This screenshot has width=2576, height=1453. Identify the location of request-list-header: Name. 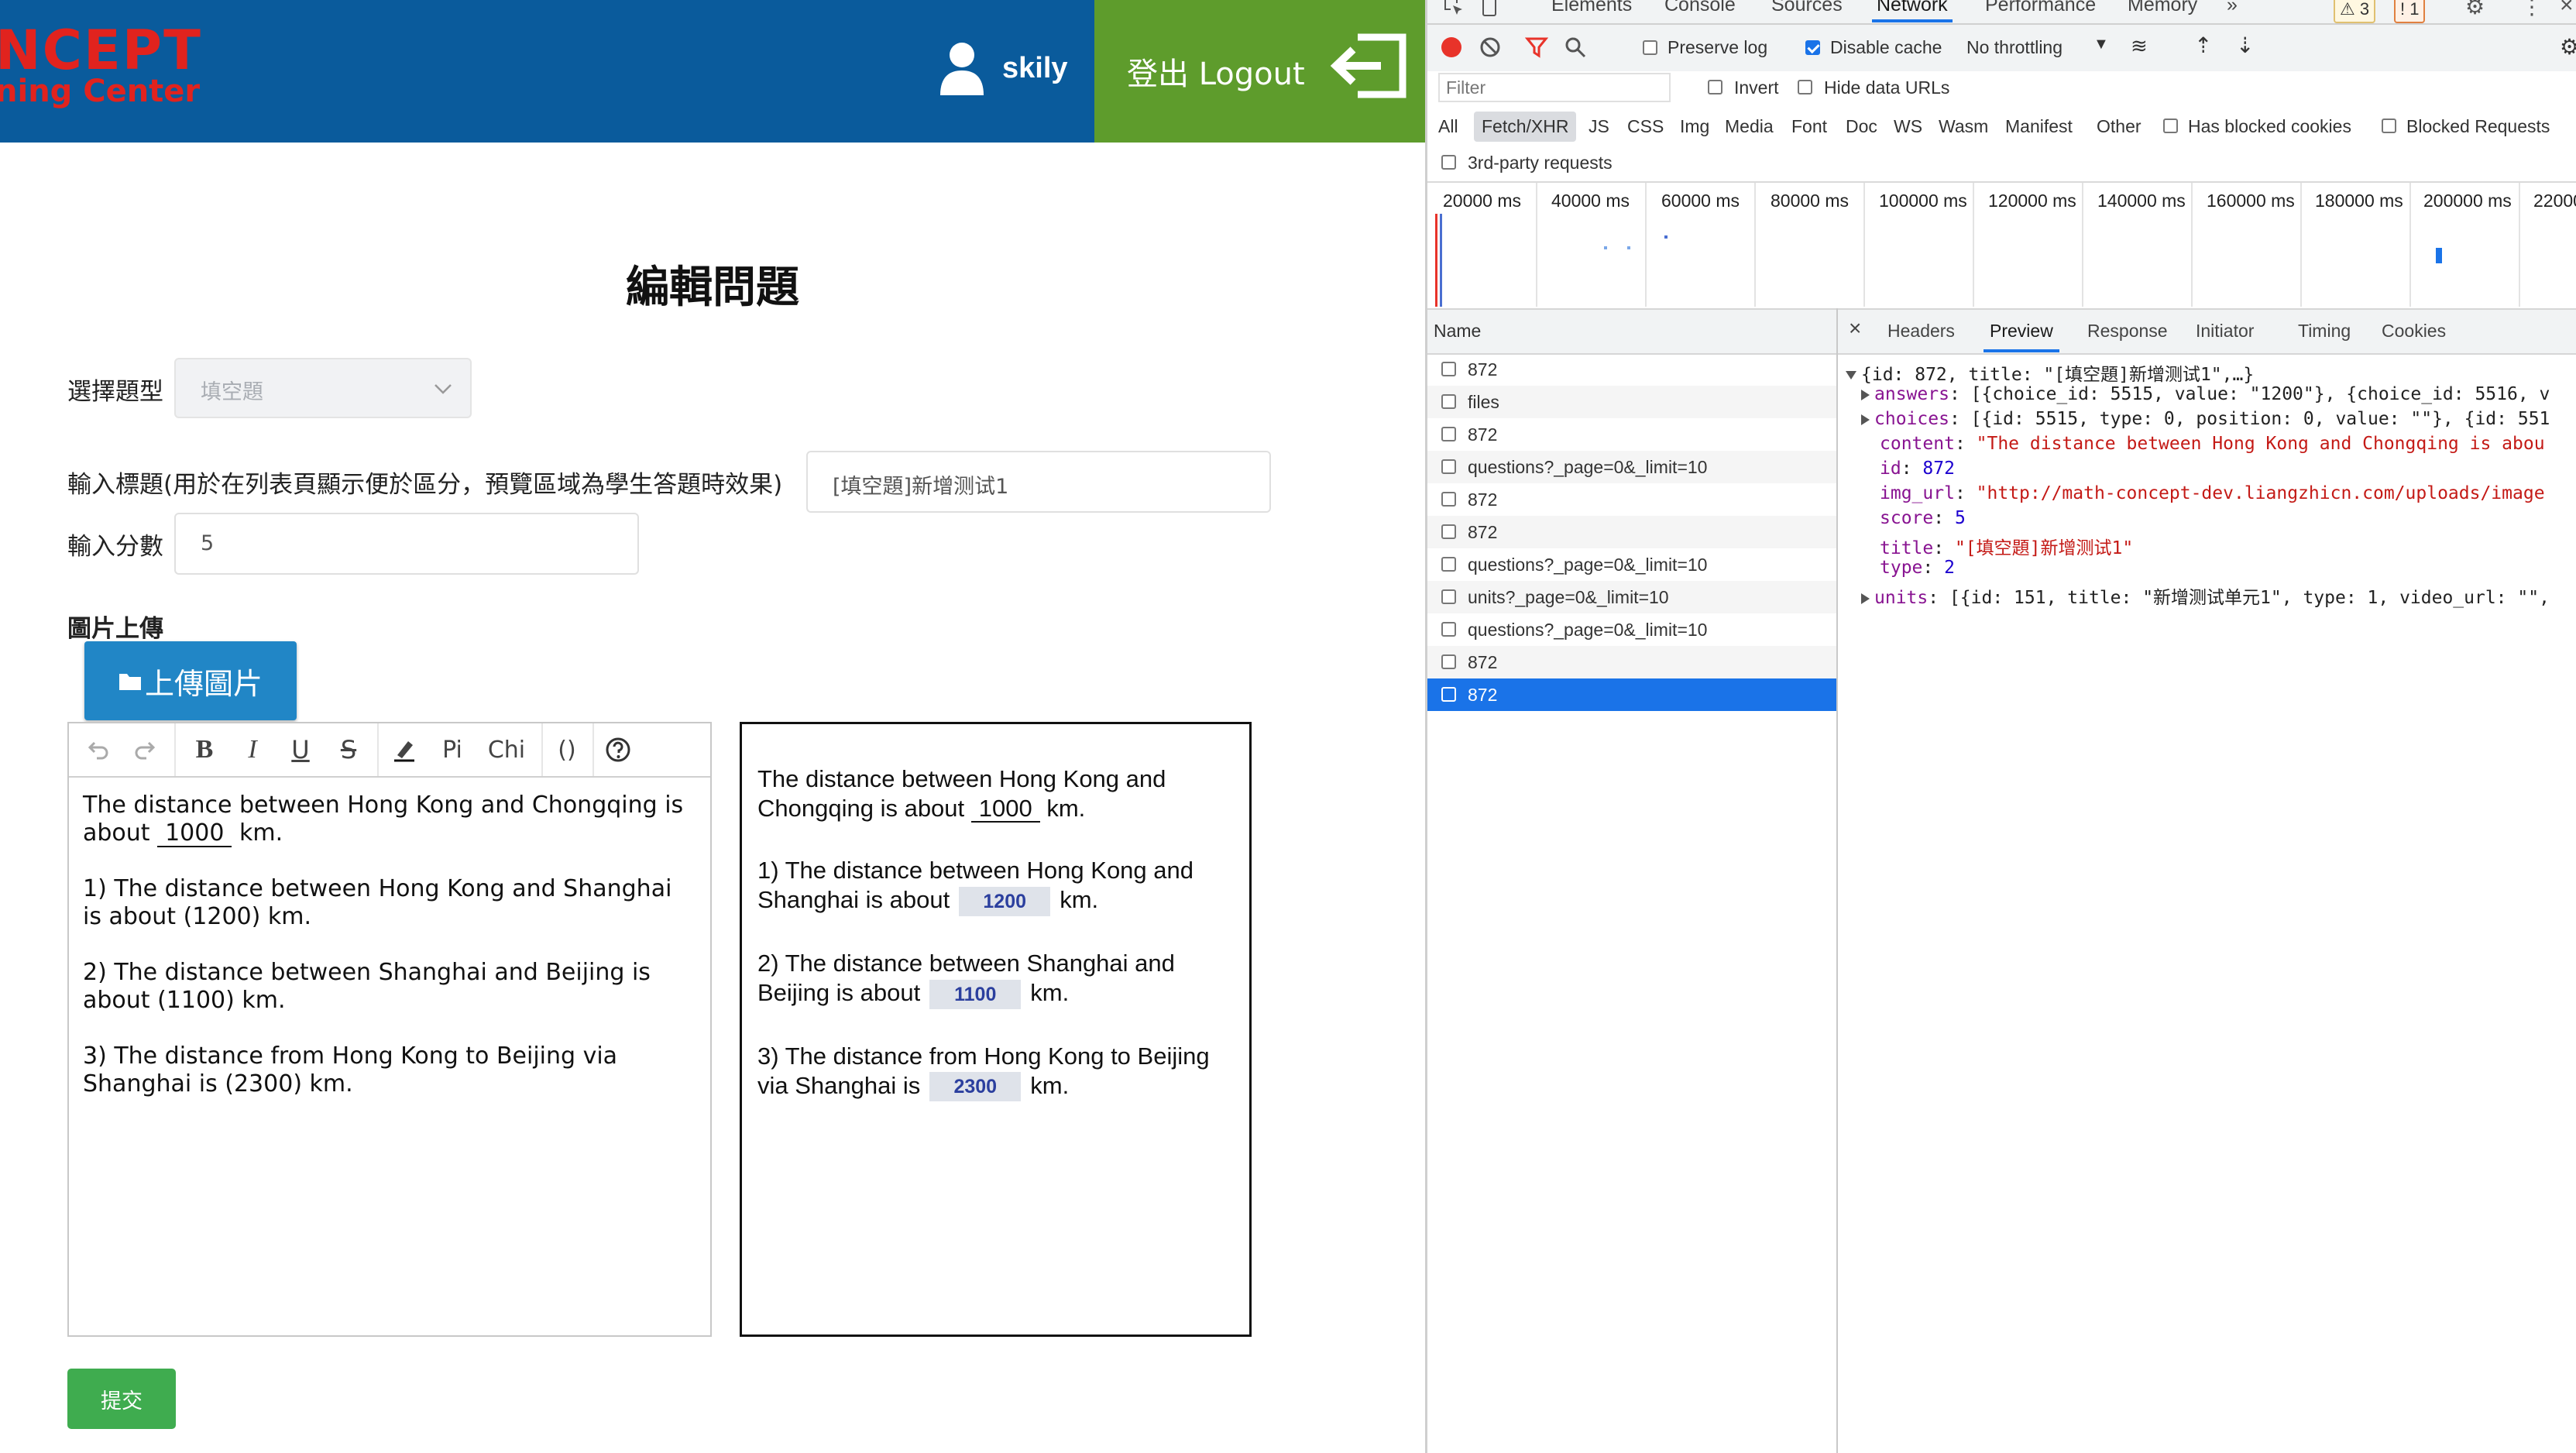
(1632, 331).